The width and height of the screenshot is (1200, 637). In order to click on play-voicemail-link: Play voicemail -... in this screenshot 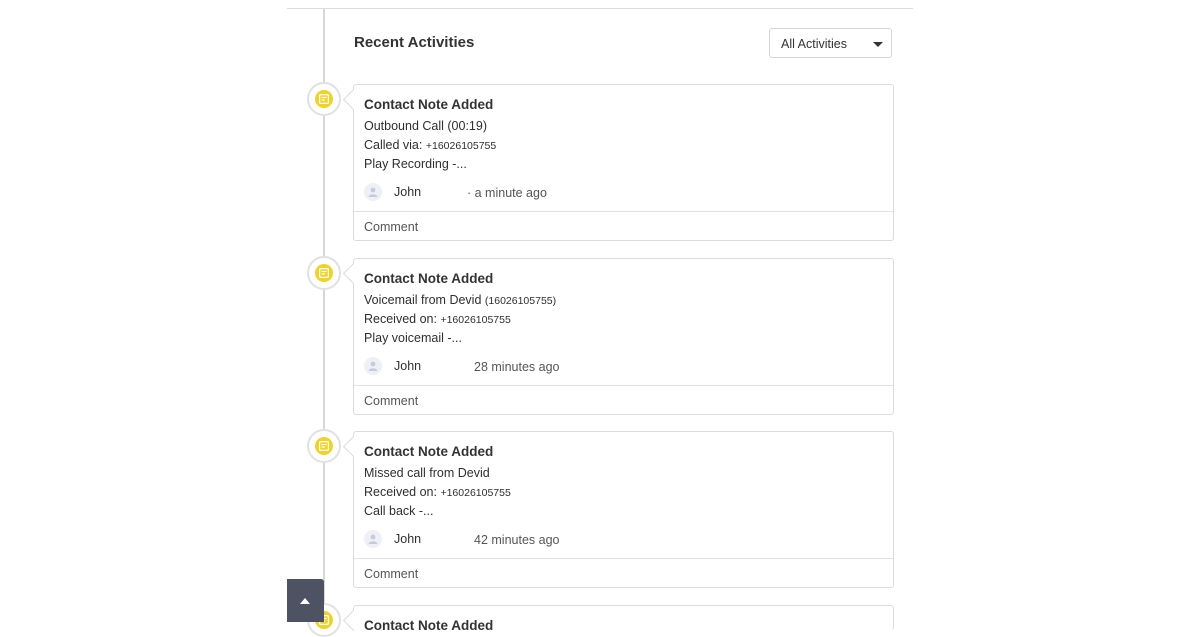, I will do `click(413, 338)`.